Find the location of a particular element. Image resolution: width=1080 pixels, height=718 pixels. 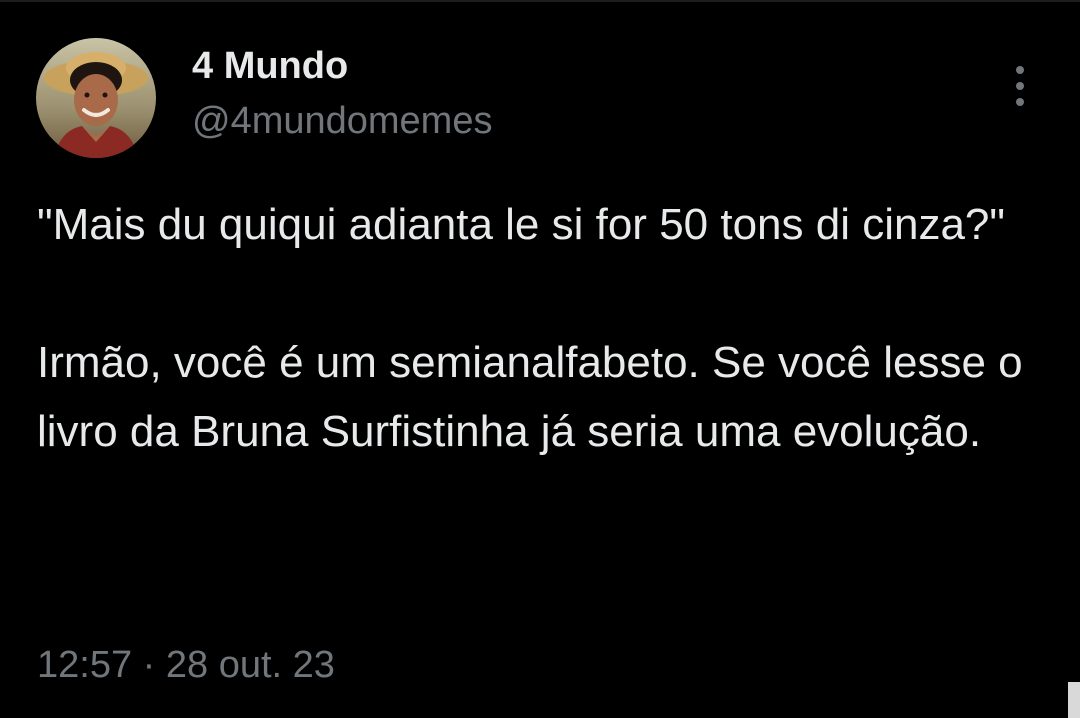

author-display-name: 4 Mundo is located at coordinates (270, 66).